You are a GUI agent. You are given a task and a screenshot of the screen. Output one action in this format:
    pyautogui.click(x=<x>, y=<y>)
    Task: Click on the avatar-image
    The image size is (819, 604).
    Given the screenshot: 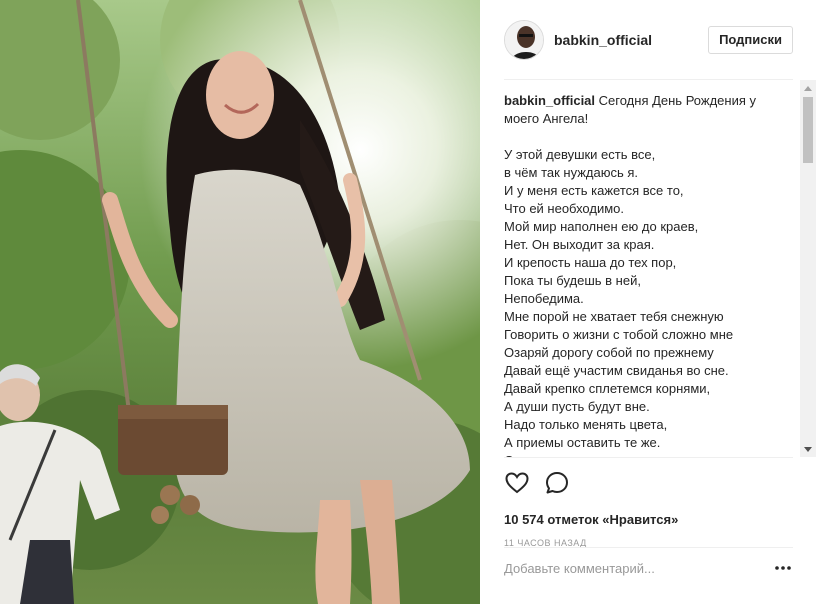 What is the action you would take?
    pyautogui.click(x=524, y=39)
    